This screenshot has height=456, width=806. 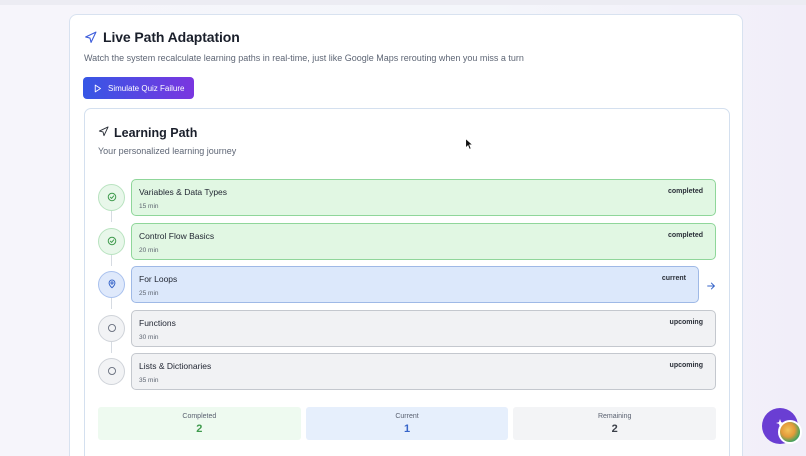 I want to click on step-duration: 30 min, so click(x=149, y=337).